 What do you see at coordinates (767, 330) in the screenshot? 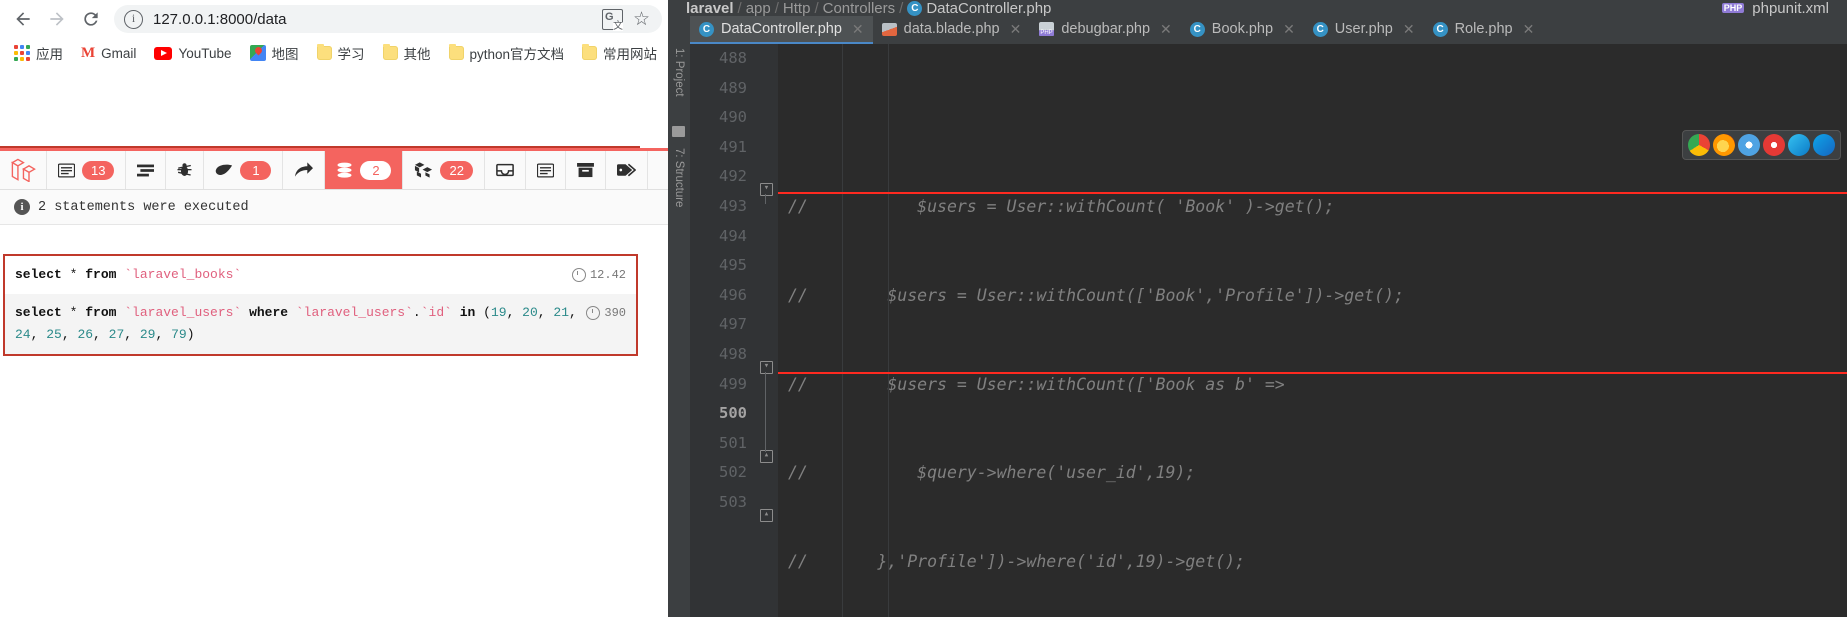
I see `fold-gutter: ▾ ▾ ▴ ▴` at bounding box center [767, 330].